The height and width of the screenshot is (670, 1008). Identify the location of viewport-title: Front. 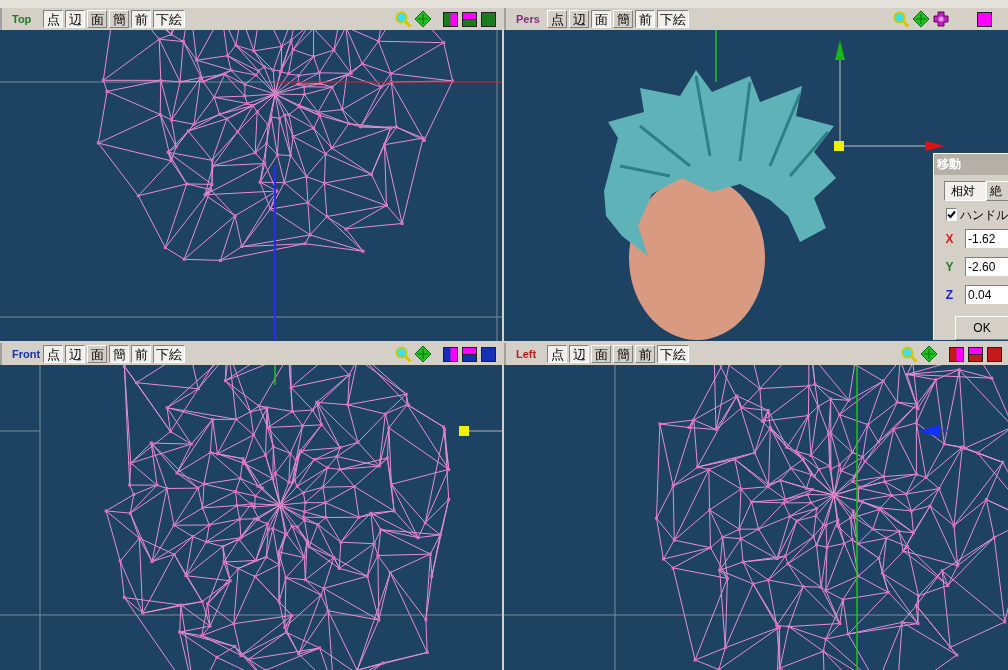
(27, 354).